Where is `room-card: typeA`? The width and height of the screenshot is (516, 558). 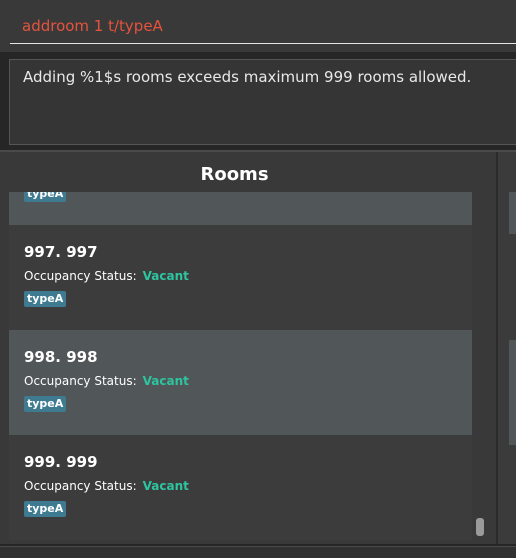
room-card: typeA is located at coordinates (240, 208).